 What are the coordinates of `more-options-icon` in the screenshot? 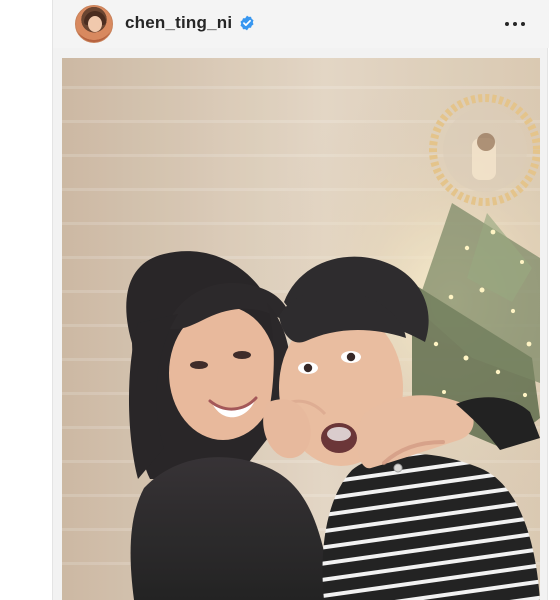 It's located at (515, 24).